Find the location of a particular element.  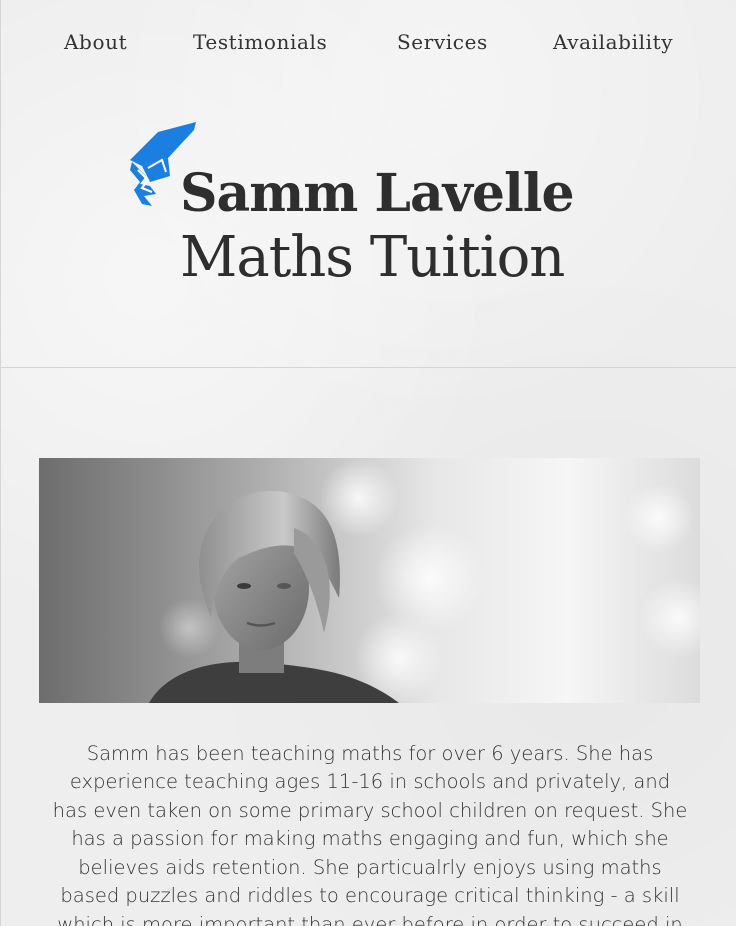

site-tagline: Maths Tuition is located at coordinates (372, 257).